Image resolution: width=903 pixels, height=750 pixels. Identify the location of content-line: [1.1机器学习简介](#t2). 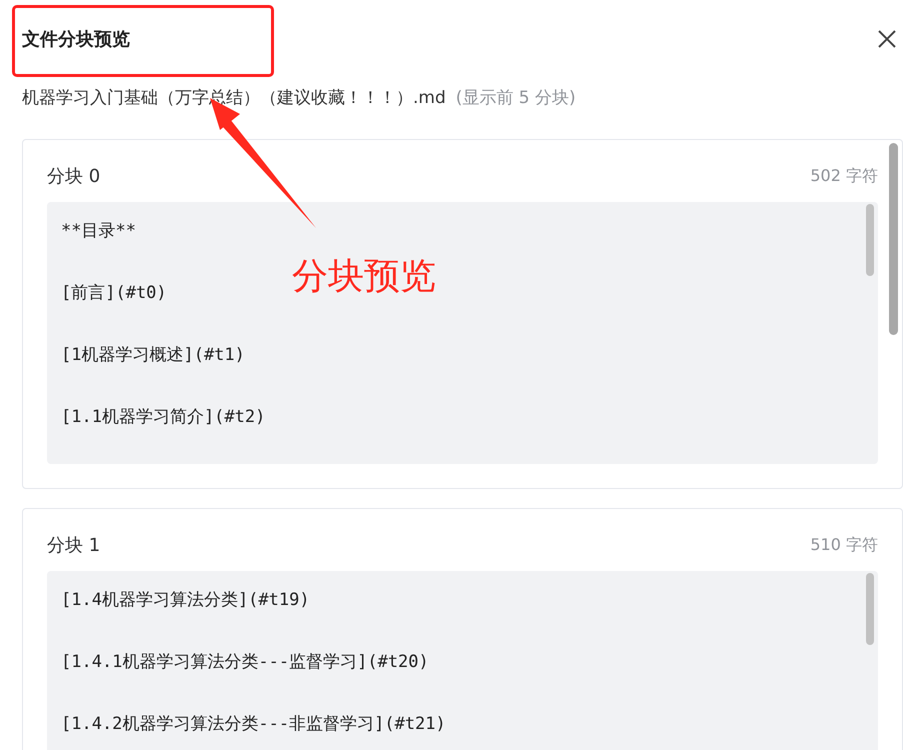
(163, 417).